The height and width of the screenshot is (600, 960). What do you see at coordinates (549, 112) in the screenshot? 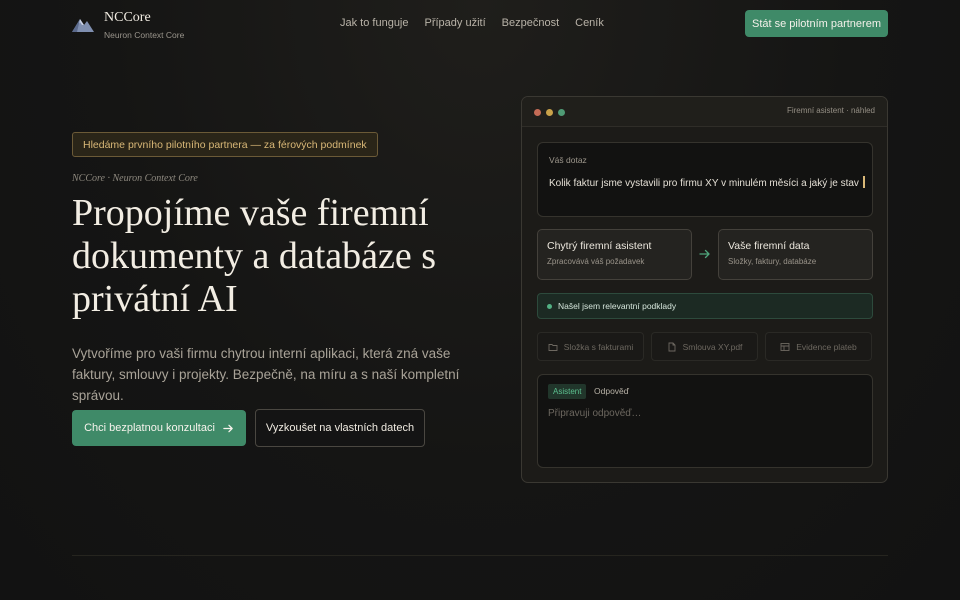
I see `minimize-dot-icon` at bounding box center [549, 112].